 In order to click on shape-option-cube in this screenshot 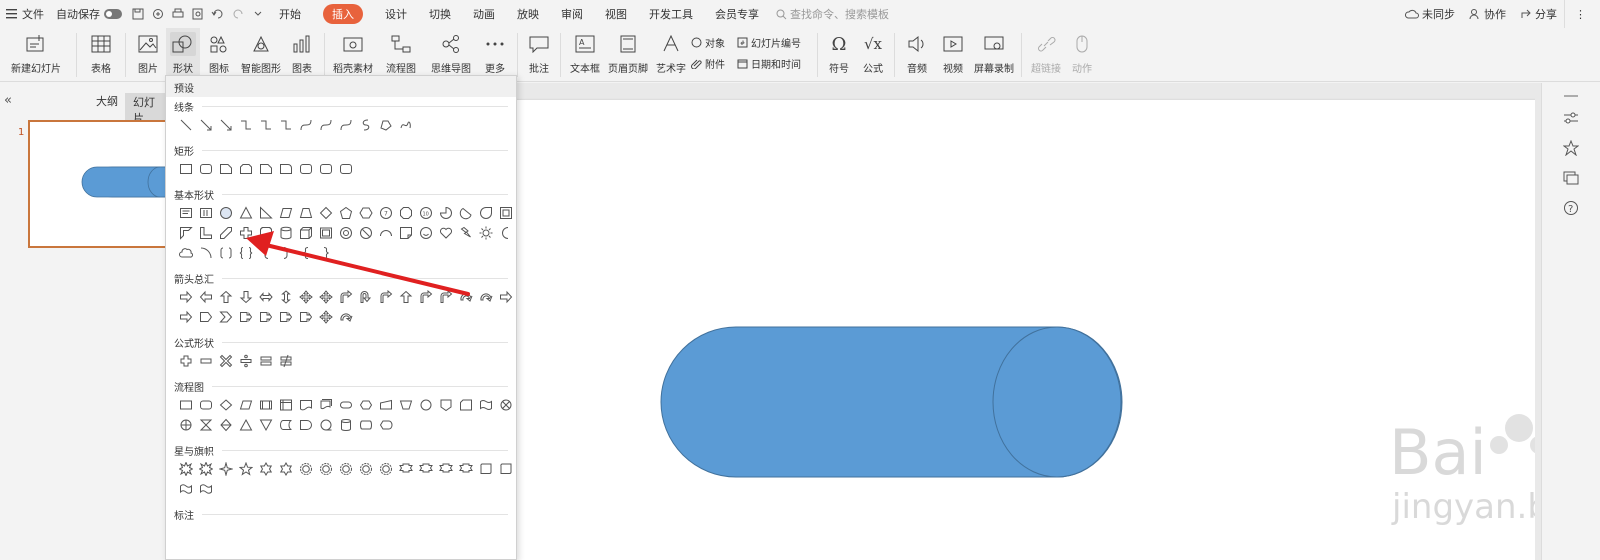, I will do `click(306, 233)`.